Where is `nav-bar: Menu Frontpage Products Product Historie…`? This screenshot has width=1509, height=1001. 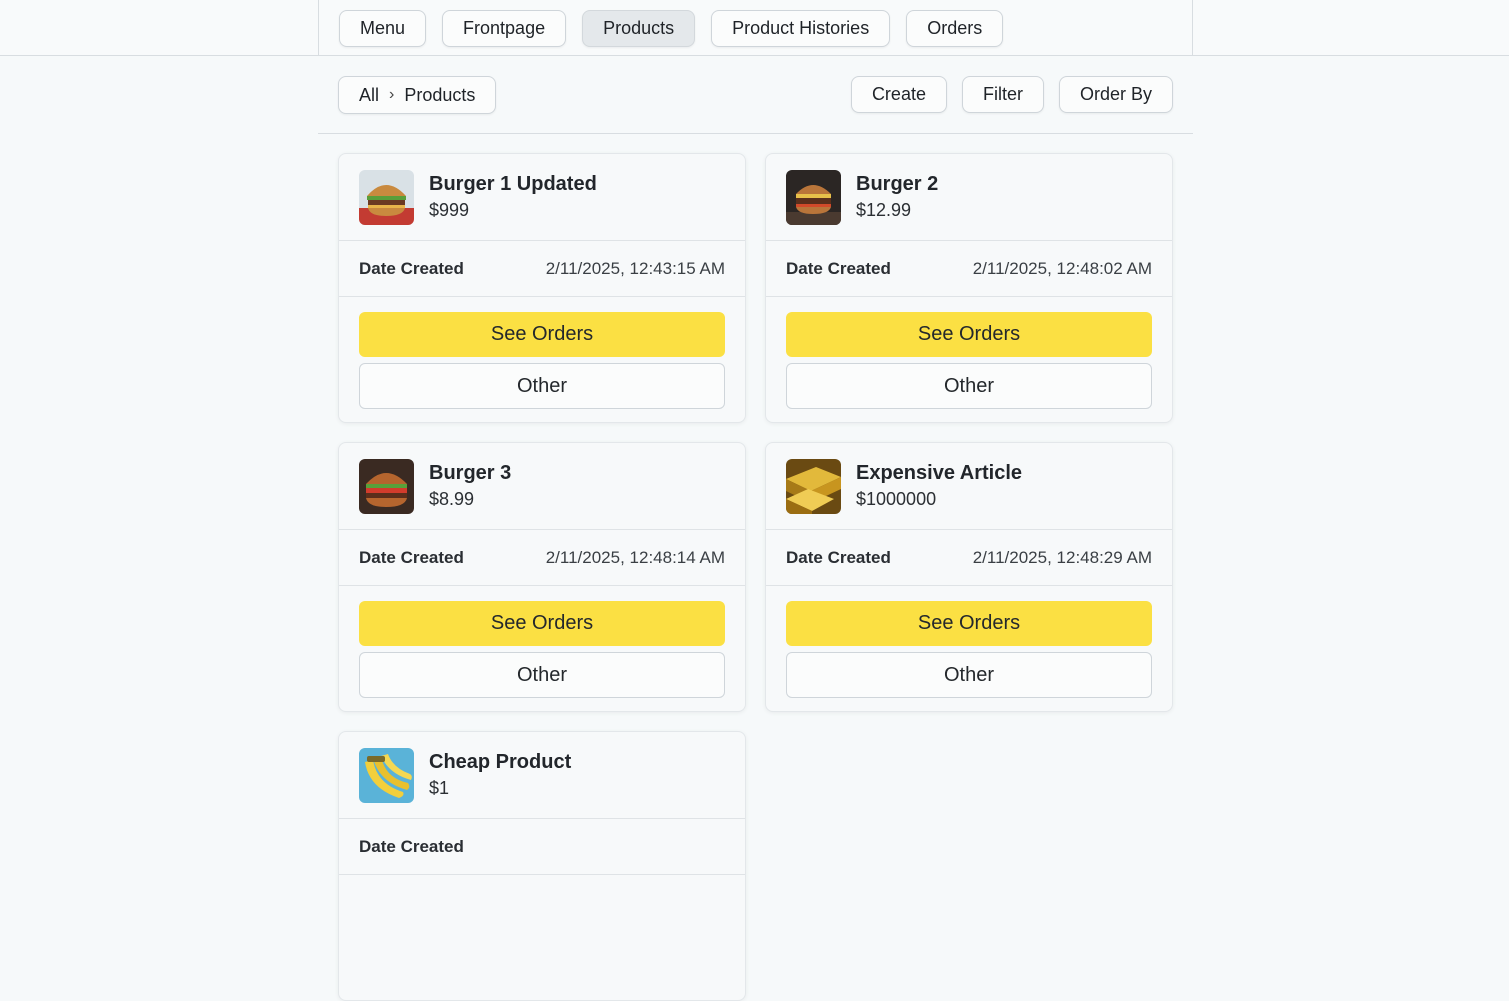
nav-bar: Menu Frontpage Products Product Historie… is located at coordinates (755, 28).